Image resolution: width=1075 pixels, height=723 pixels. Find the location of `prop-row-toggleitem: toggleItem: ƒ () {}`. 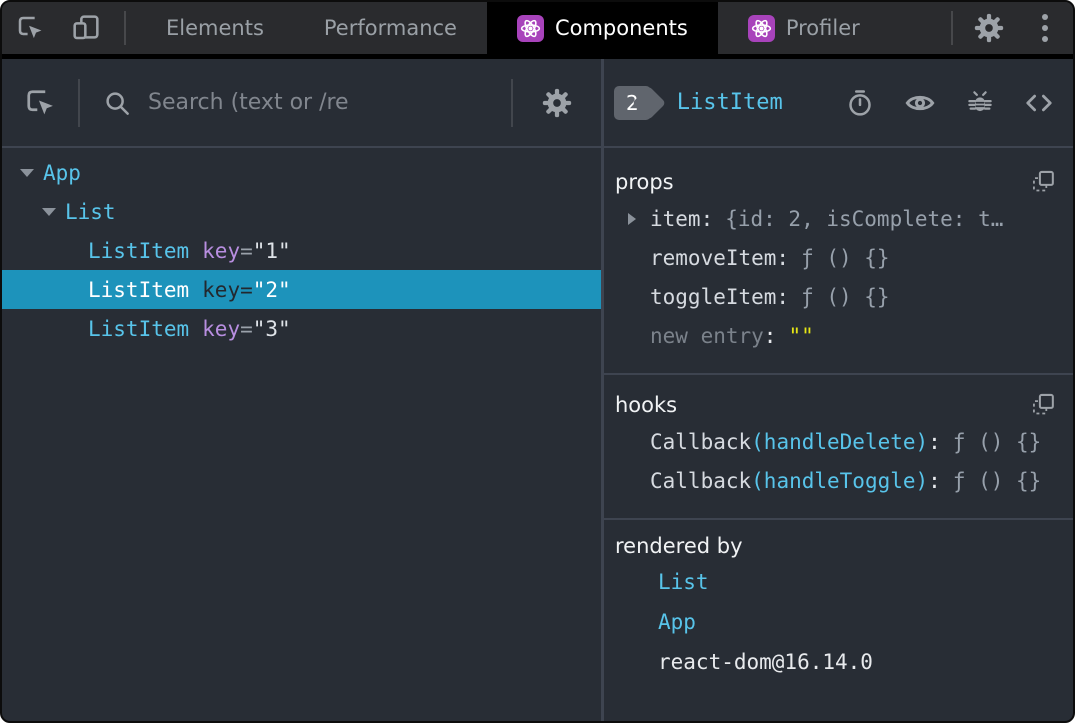

prop-row-toggleitem: toggleItem: ƒ () {} is located at coordinates (838, 296).